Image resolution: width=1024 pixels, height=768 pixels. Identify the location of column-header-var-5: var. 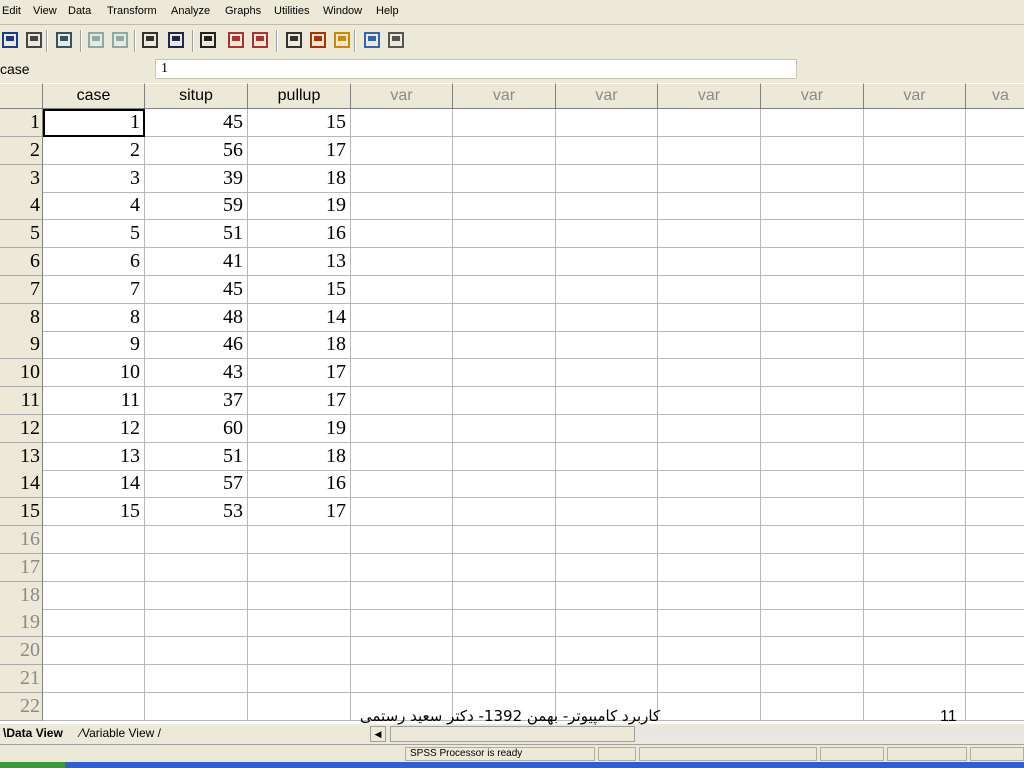
(607, 96).